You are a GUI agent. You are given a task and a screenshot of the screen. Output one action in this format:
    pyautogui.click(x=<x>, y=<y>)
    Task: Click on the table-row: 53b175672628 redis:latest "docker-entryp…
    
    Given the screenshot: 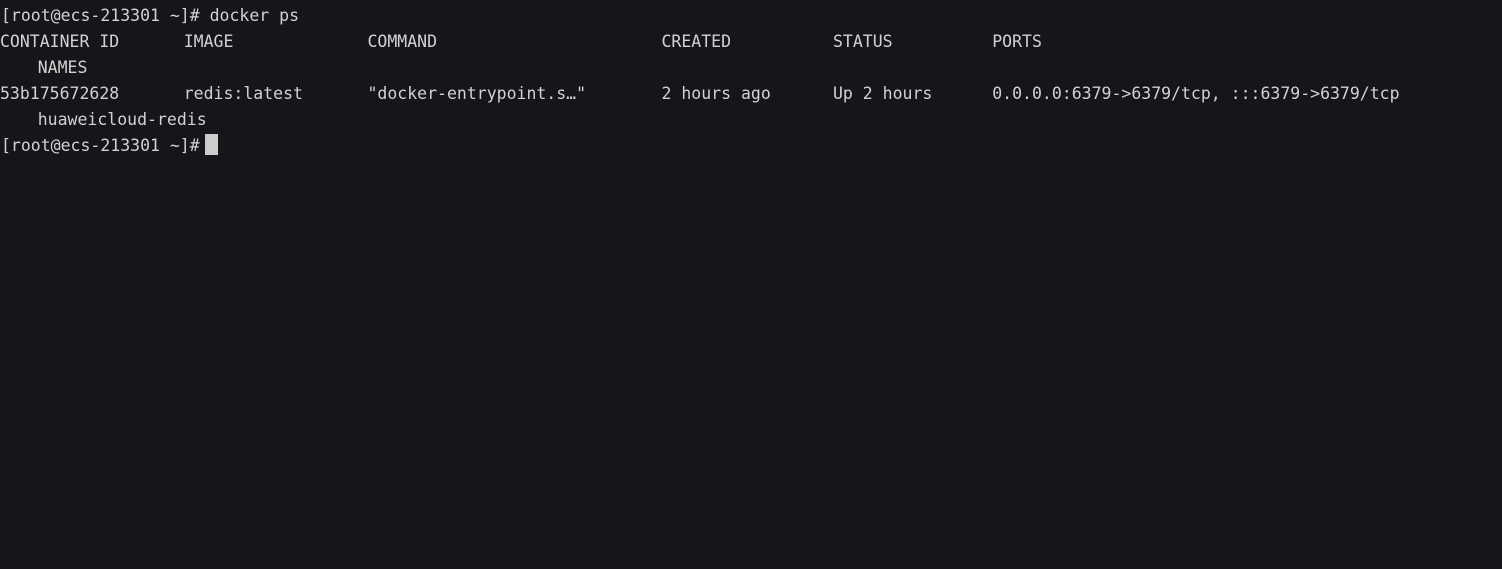 What is the action you would take?
    pyautogui.click(x=751, y=94)
    